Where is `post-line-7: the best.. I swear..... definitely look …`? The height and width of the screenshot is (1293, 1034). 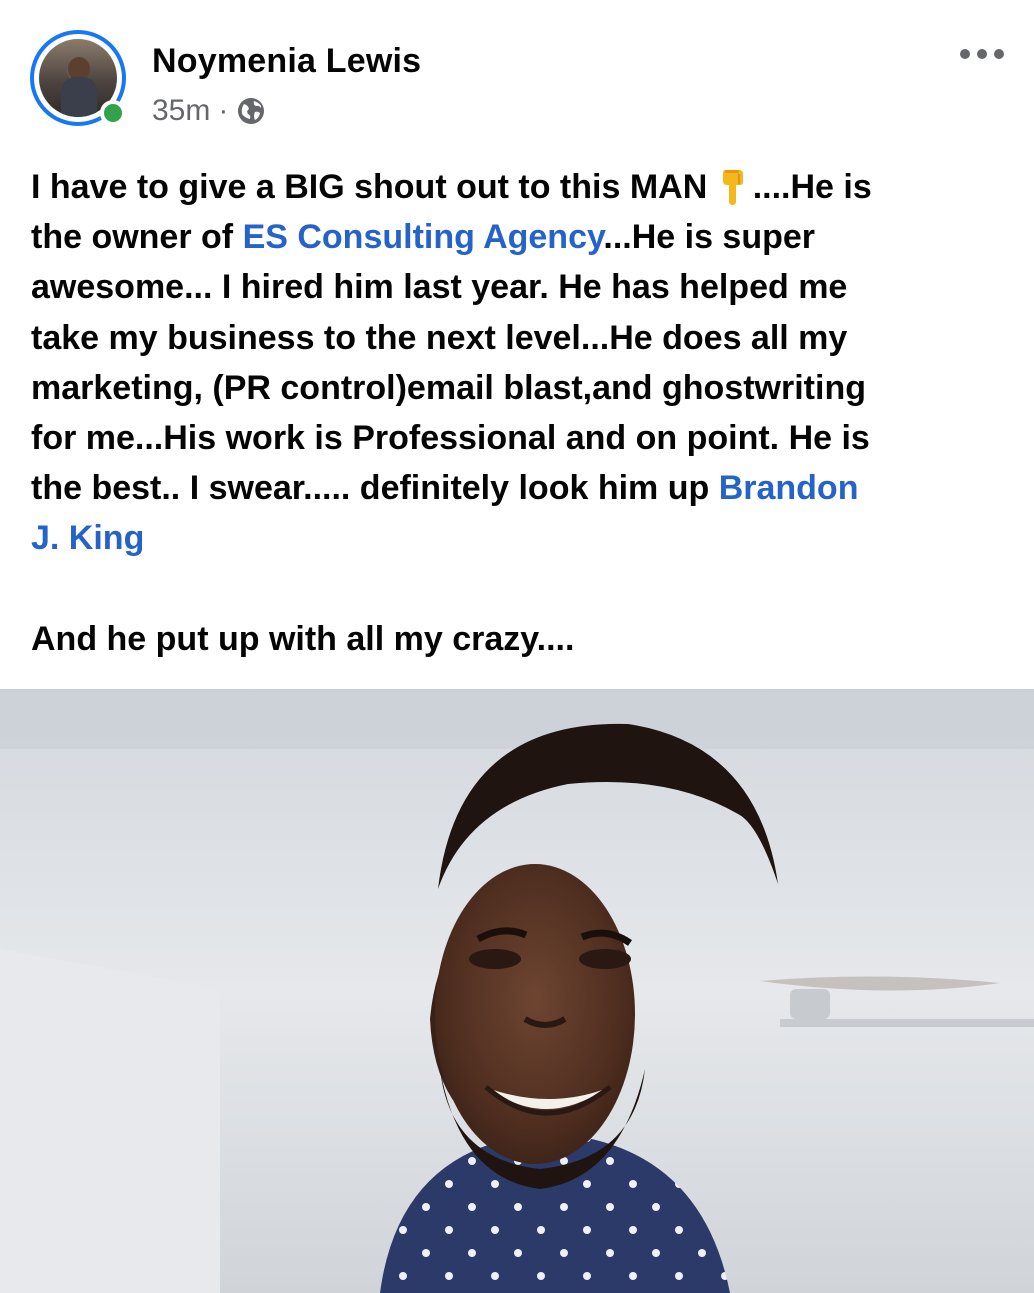 post-line-7: the best.. I swear..... definitely look … is located at coordinates (445, 488).